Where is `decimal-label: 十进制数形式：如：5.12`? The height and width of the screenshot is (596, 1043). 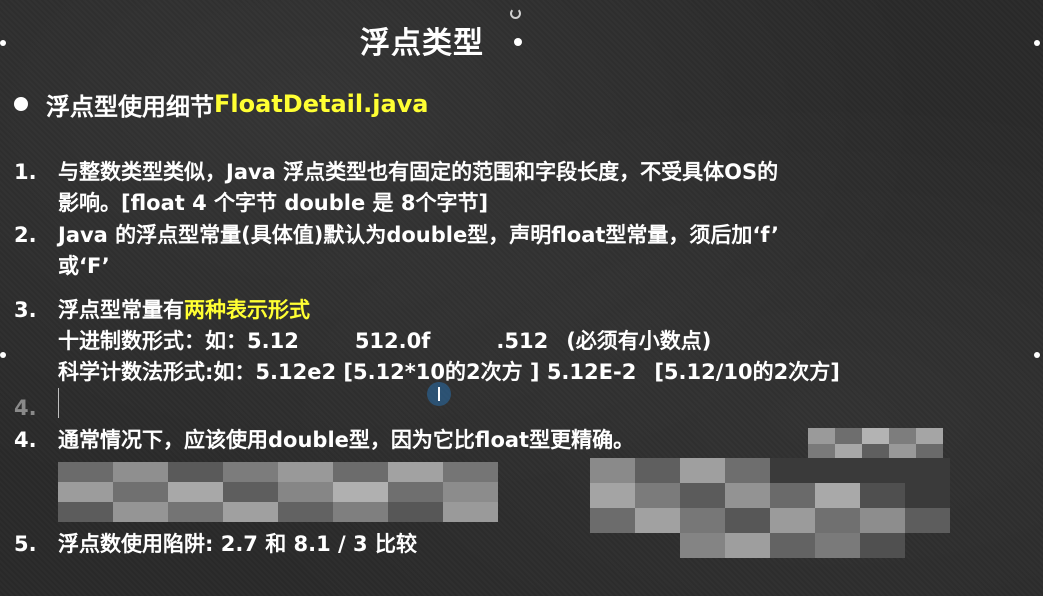 decimal-label: 十进制数形式：如：5.12 is located at coordinates (178, 341).